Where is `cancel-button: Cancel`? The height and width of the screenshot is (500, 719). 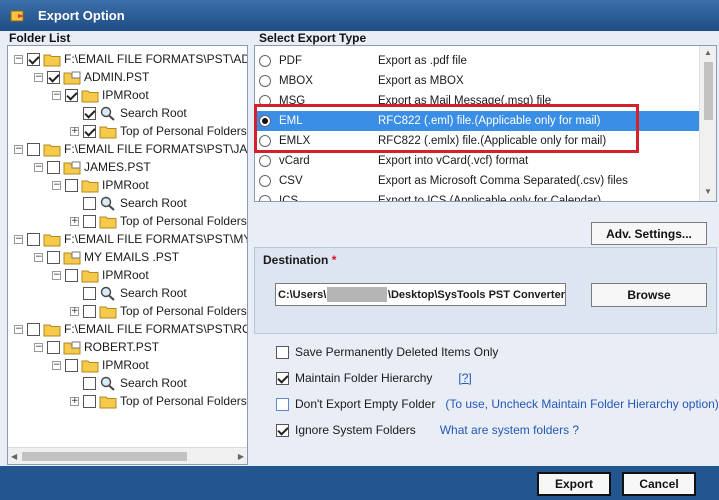 cancel-button: Cancel is located at coordinates (659, 484).